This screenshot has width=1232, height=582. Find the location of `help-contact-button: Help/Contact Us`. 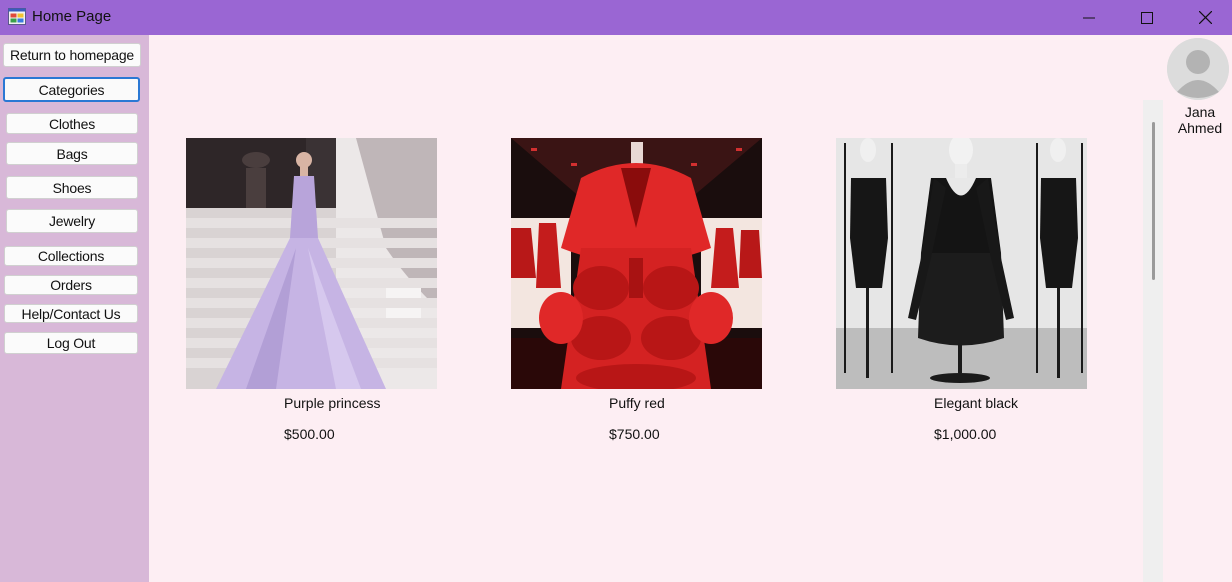

help-contact-button: Help/Contact Us is located at coordinates (71, 313).